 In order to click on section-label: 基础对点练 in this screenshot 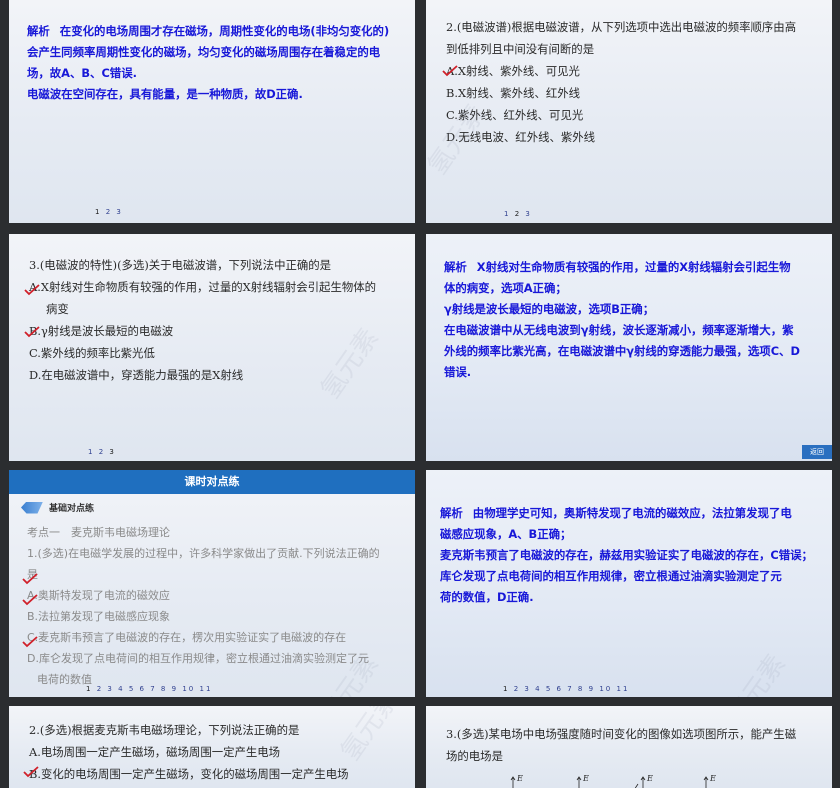, I will do `click(57, 507)`.